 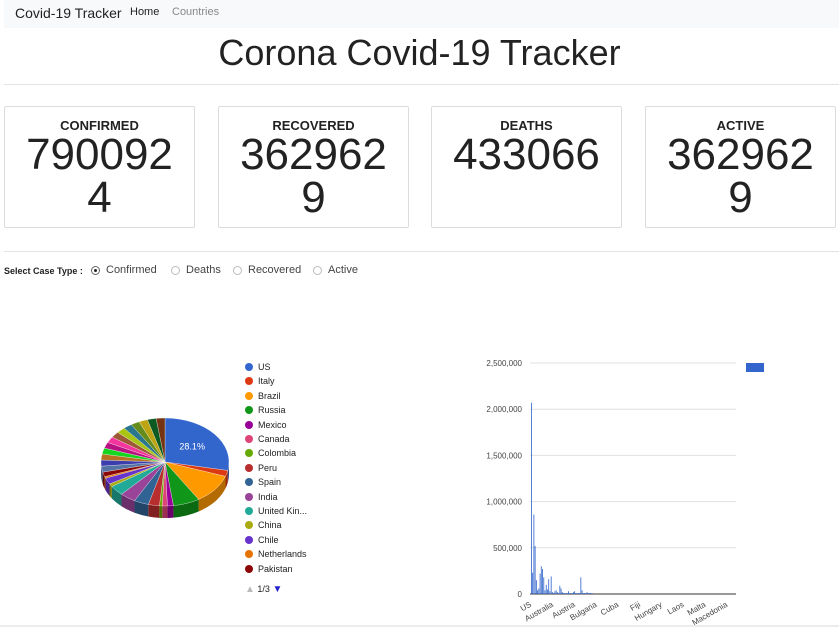 I want to click on legend-item: Canada, so click(x=267, y=439).